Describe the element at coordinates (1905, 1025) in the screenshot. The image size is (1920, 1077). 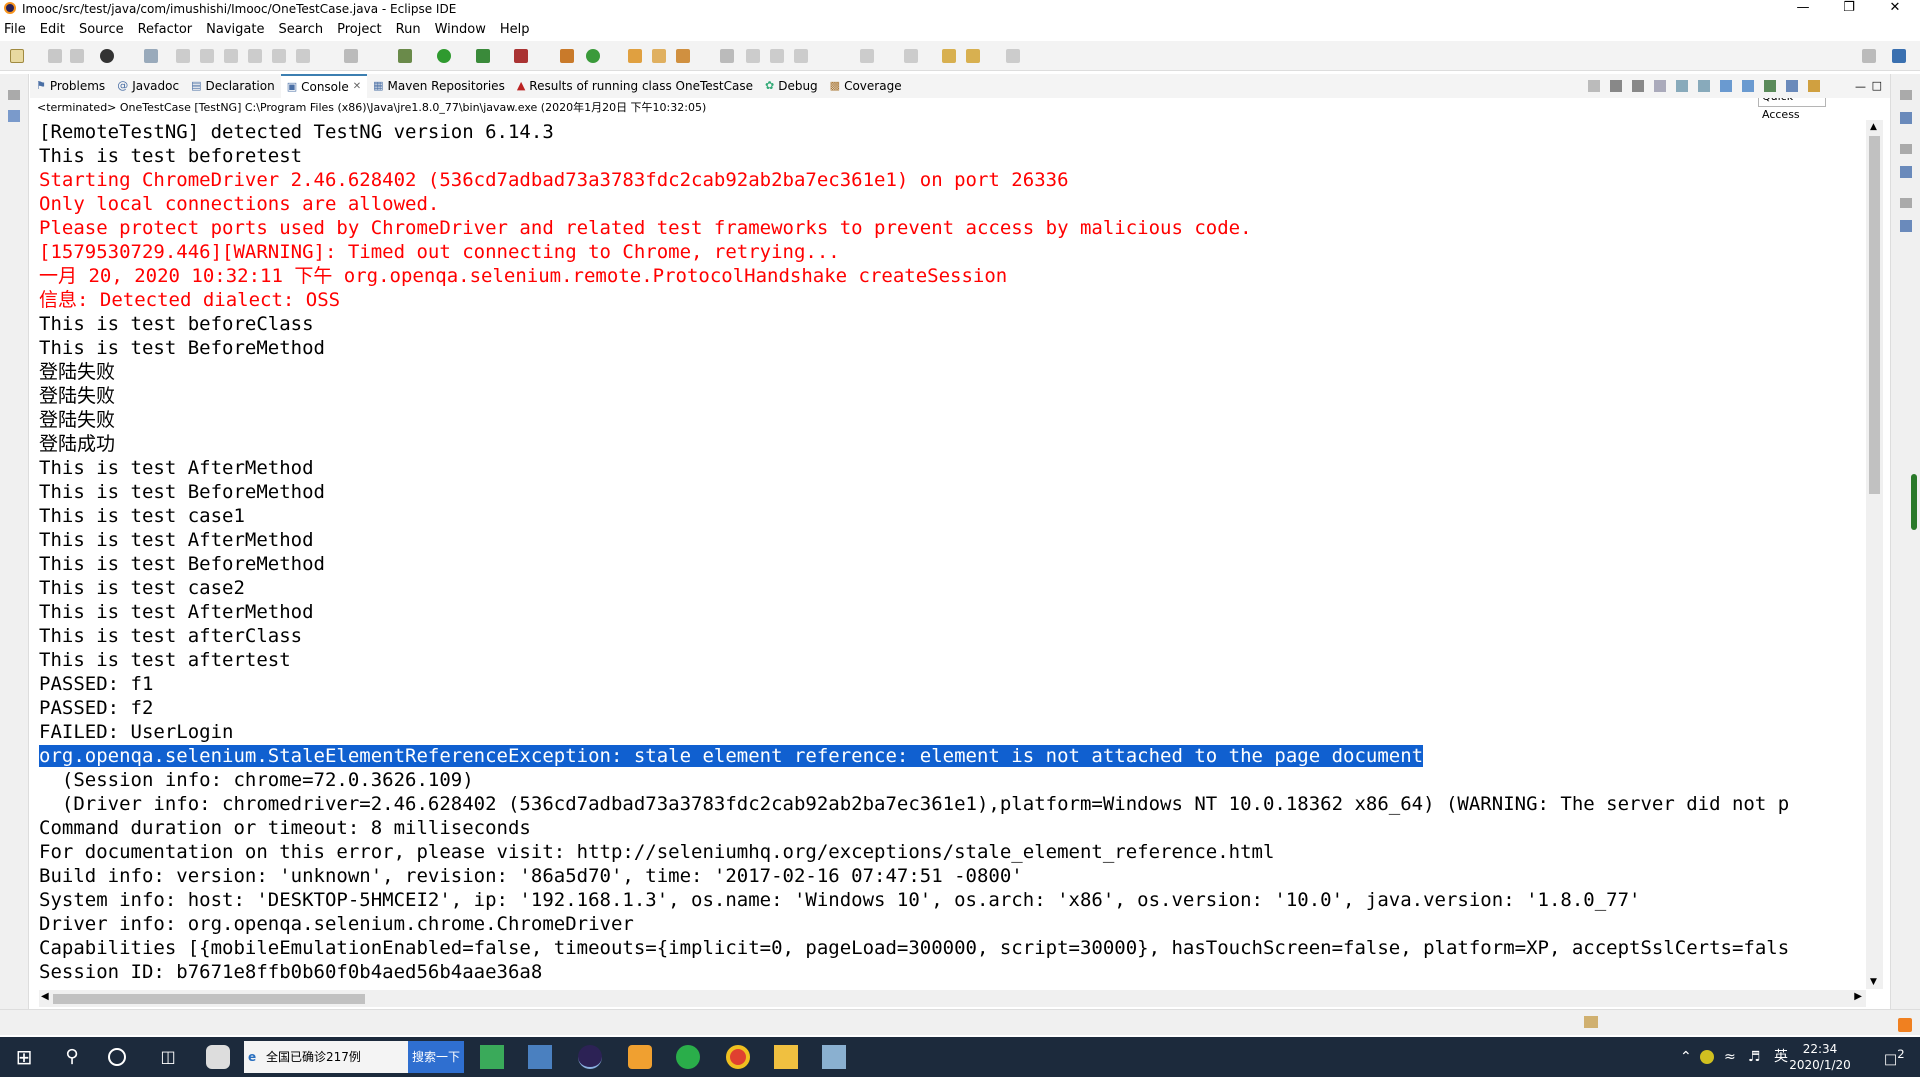
I see `notification-rss-icon` at that location.